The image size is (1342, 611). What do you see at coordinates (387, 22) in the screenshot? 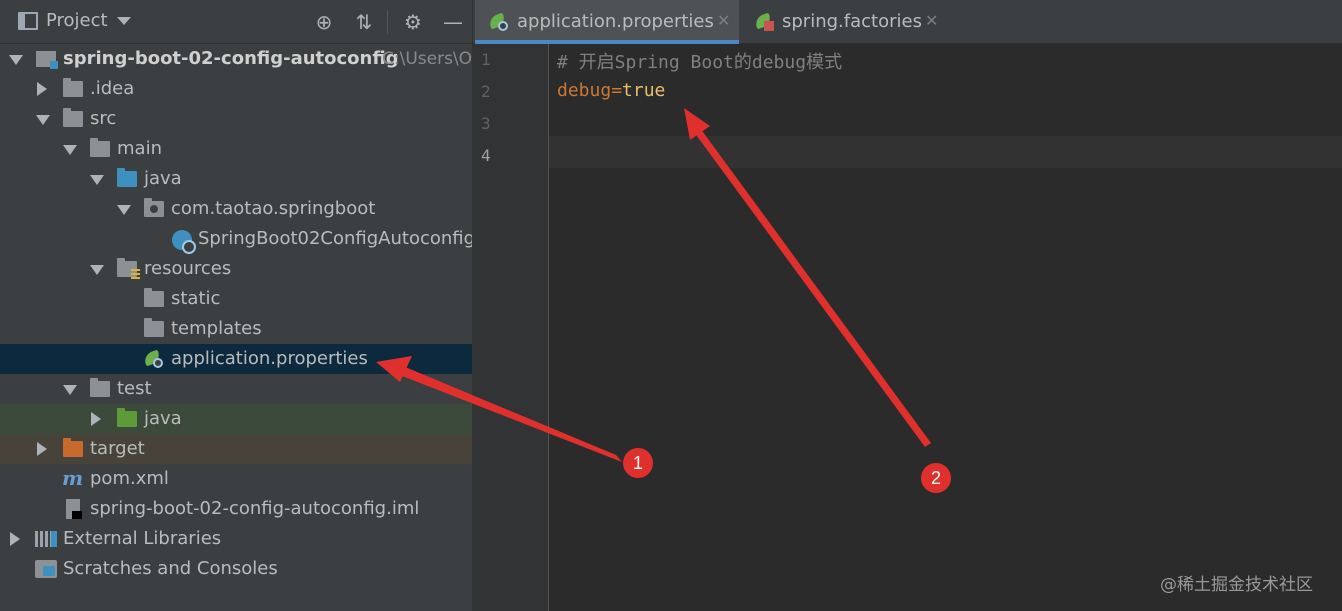
I see `header-divider` at bounding box center [387, 22].